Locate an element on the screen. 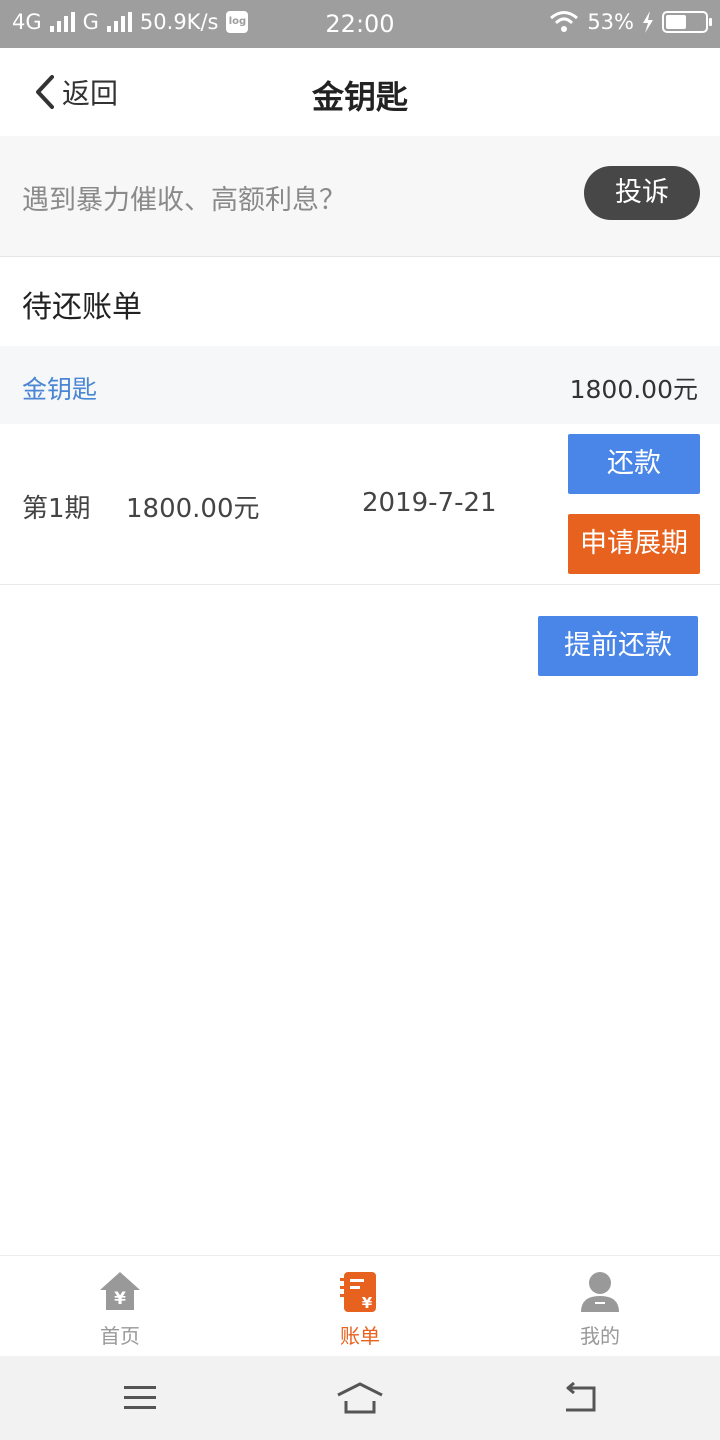  back-button: 返回 is located at coordinates (75, 92).